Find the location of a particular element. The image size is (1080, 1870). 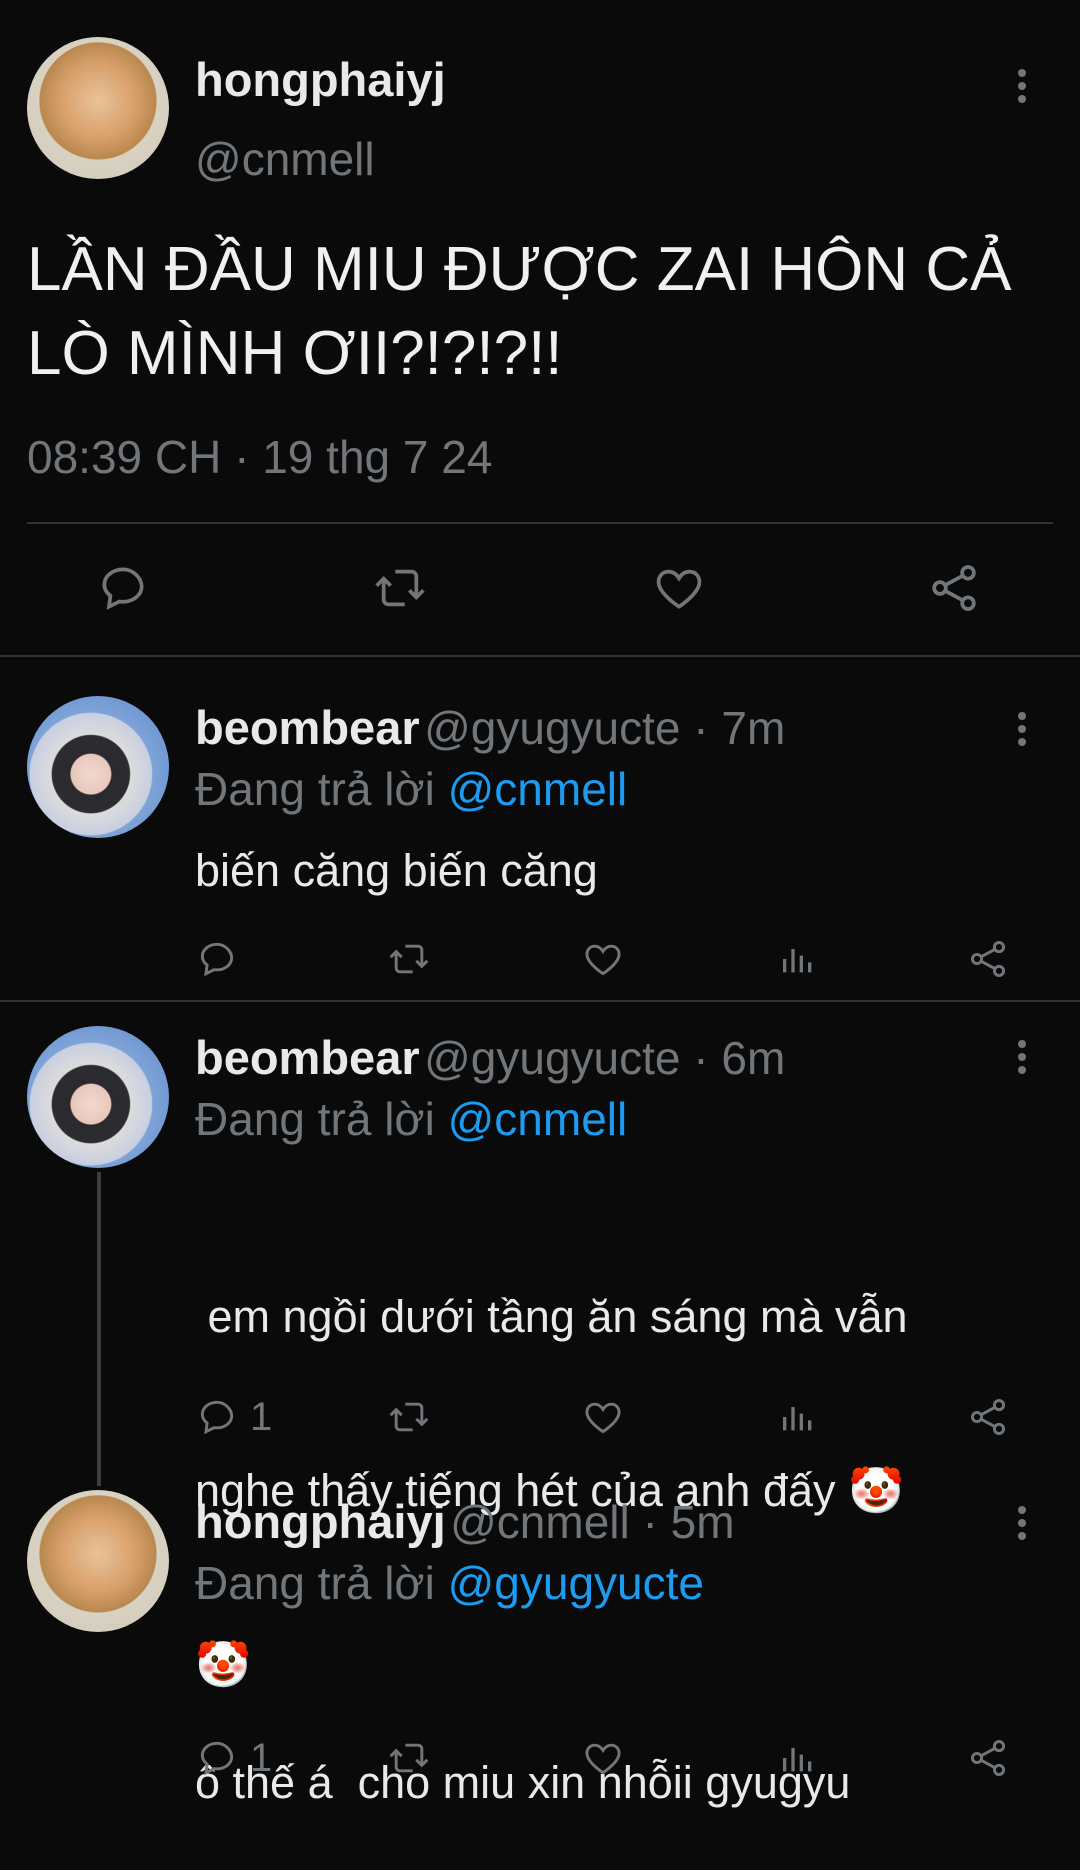

author-handle: @cnmell is located at coordinates (285, 159).